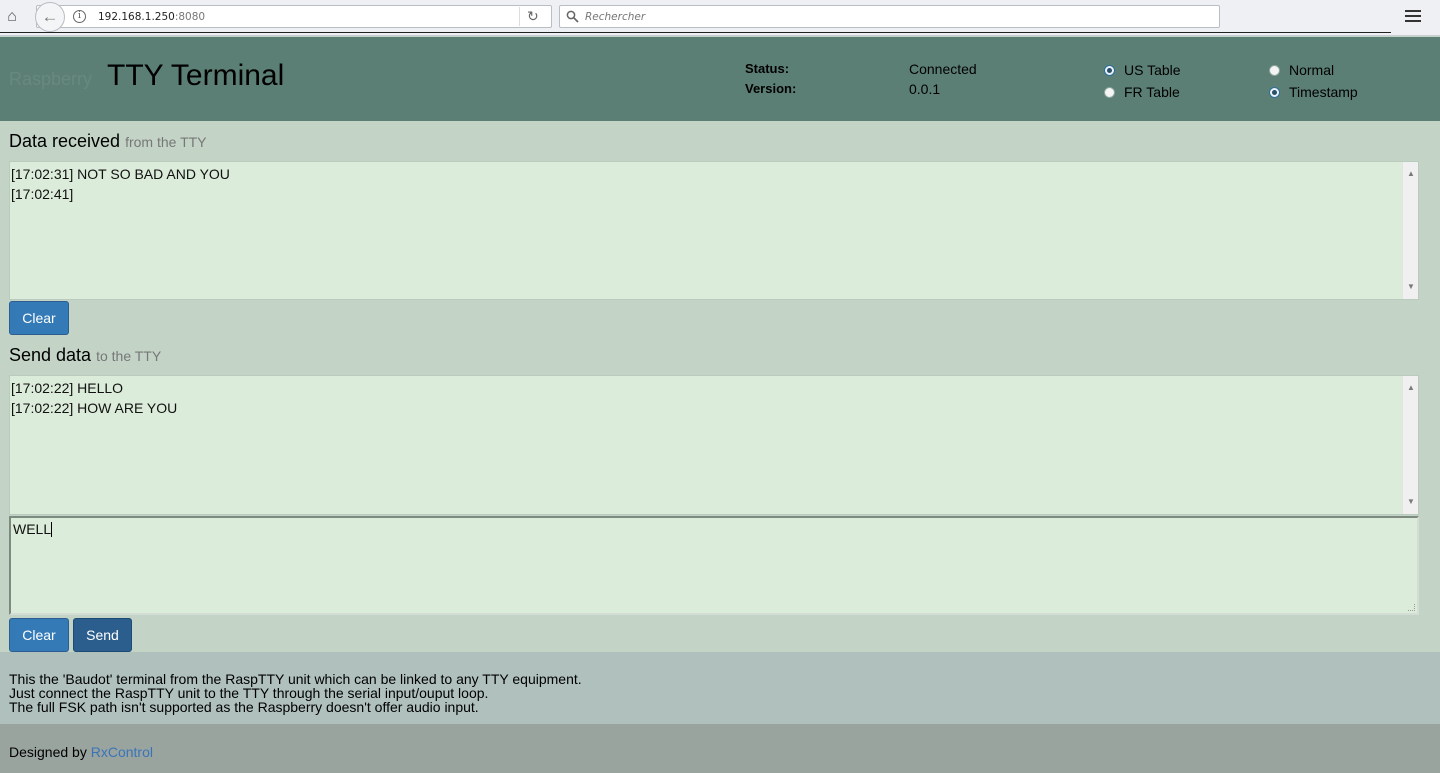  Describe the element at coordinates (925, 89) in the screenshot. I see `version-value: 0.0.1` at that location.